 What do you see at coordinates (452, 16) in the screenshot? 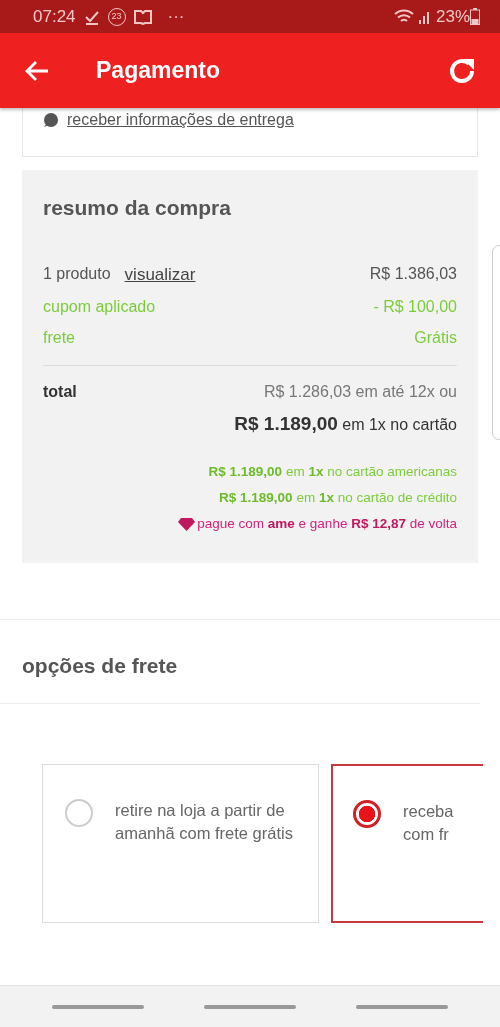
I see `battery-percentage: 23%` at bounding box center [452, 16].